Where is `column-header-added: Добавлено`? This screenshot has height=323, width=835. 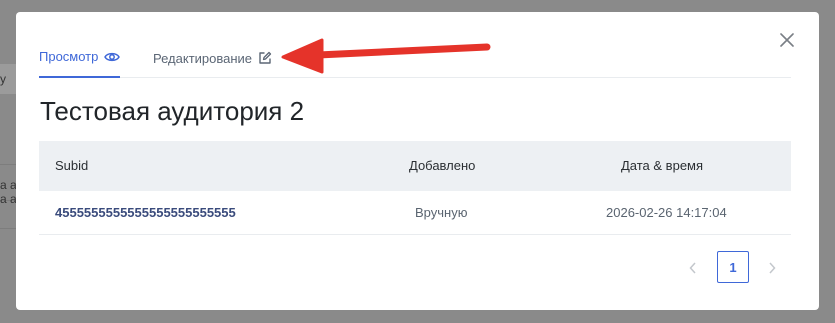 column-header-added: Добавлено is located at coordinates (442, 165).